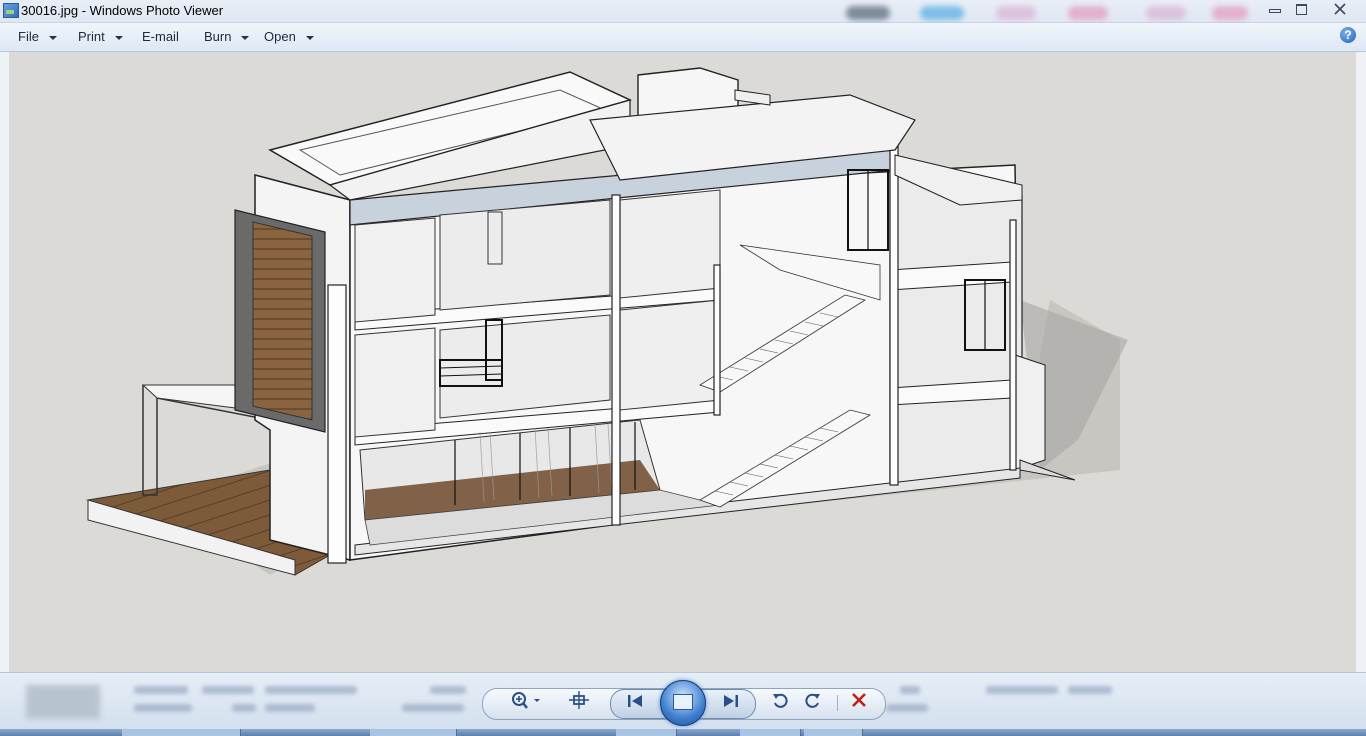 The image size is (1366, 736). I want to click on restore-button, so click(1301, 9).